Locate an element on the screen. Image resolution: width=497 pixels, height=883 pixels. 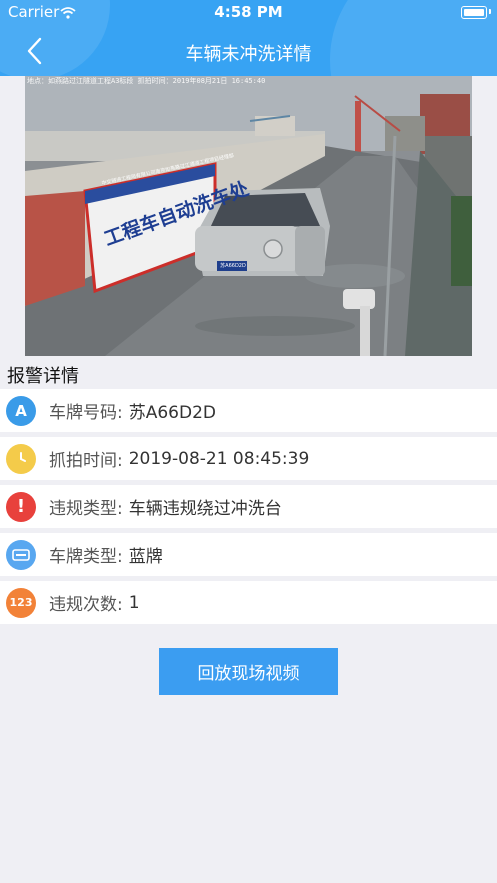
detail-row-violation-count: 123 违规次数: 1 is located at coordinates (248, 602).